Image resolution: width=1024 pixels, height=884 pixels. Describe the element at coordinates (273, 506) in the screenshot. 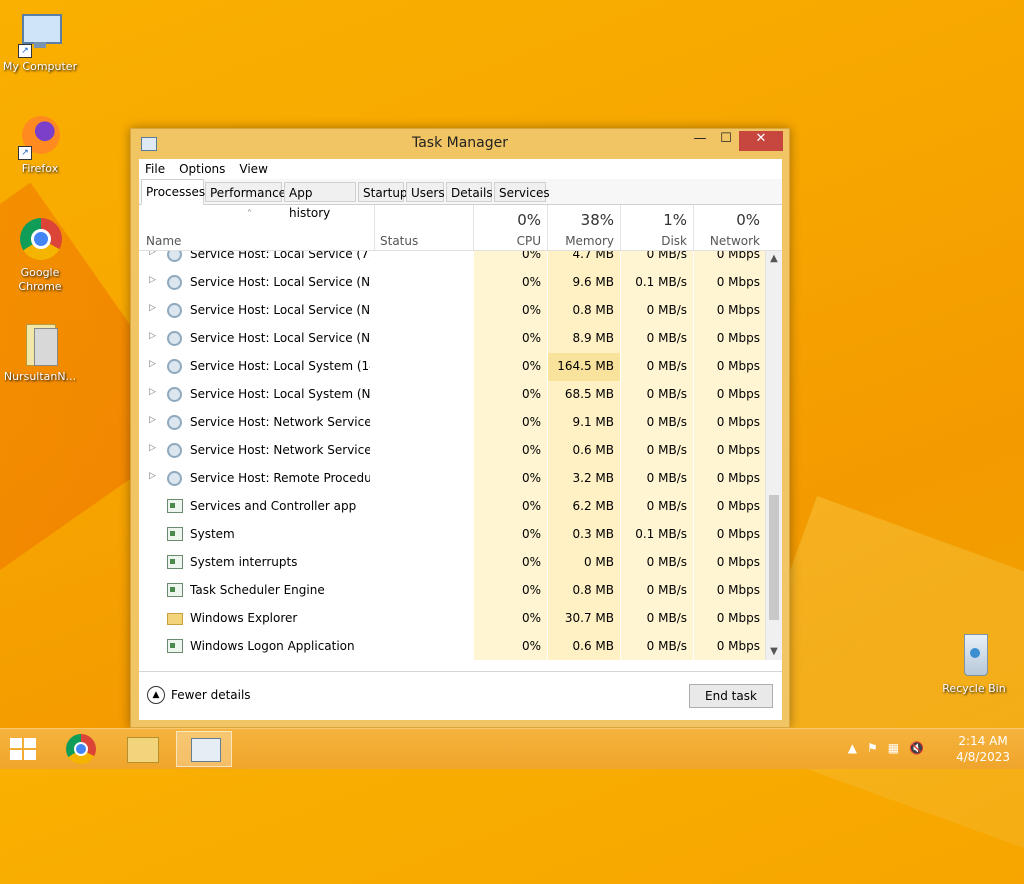

I see `process-name: Services and Controller app` at that location.